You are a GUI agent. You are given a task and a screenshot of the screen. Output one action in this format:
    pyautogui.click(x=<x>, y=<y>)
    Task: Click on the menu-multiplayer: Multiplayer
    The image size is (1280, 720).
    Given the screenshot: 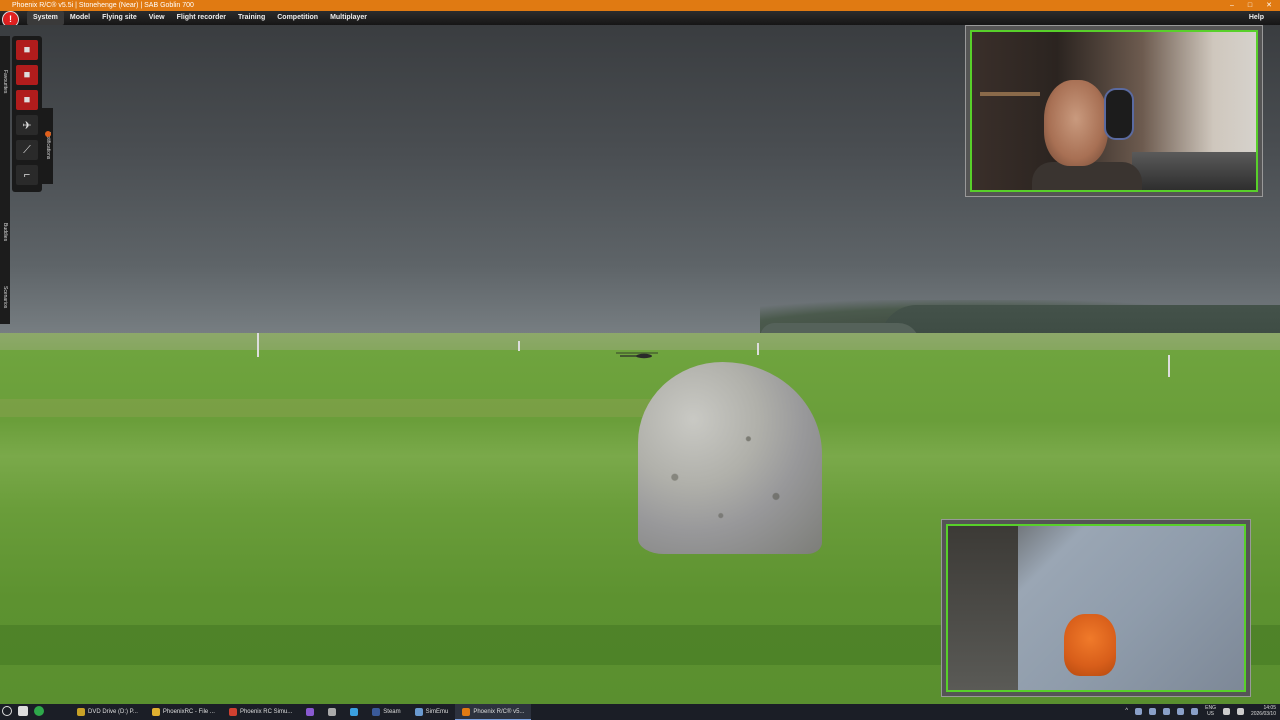 What is the action you would take?
    pyautogui.click(x=348, y=18)
    